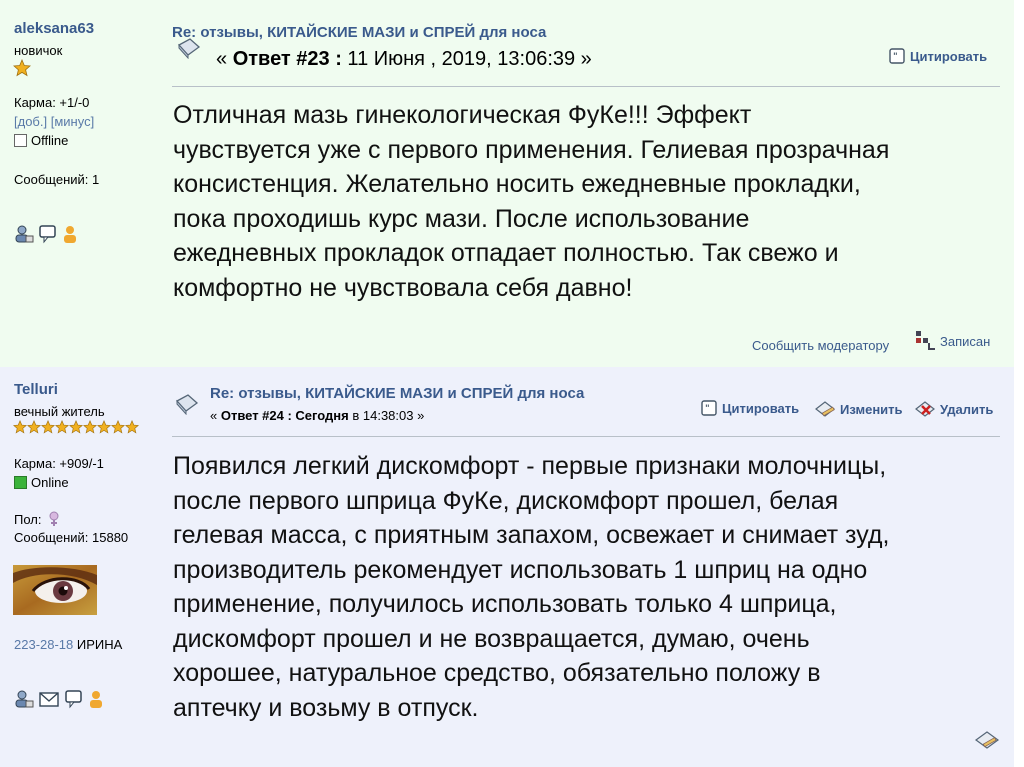 This screenshot has width=1024, height=767. What do you see at coordinates (925, 340) in the screenshot?
I see `ip-icon` at bounding box center [925, 340].